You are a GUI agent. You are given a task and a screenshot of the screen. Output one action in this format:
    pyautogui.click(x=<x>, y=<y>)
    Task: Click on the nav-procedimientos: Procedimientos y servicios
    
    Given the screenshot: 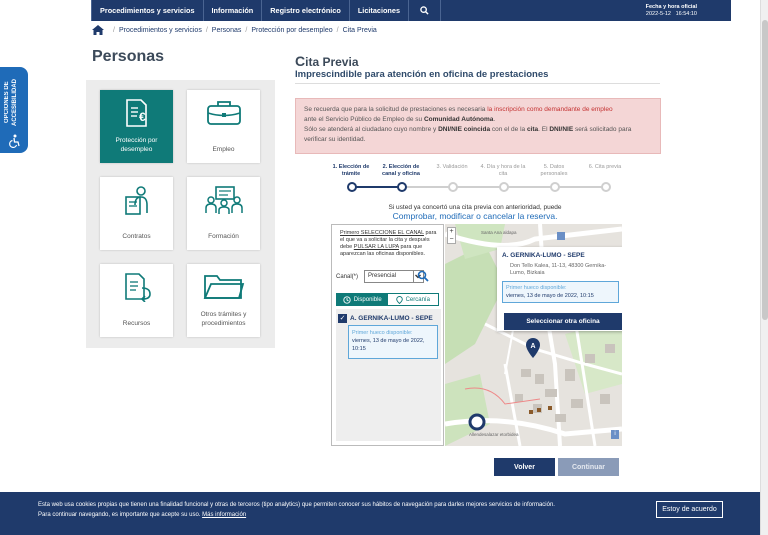 What is the action you would take?
    pyautogui.click(x=147, y=10)
    